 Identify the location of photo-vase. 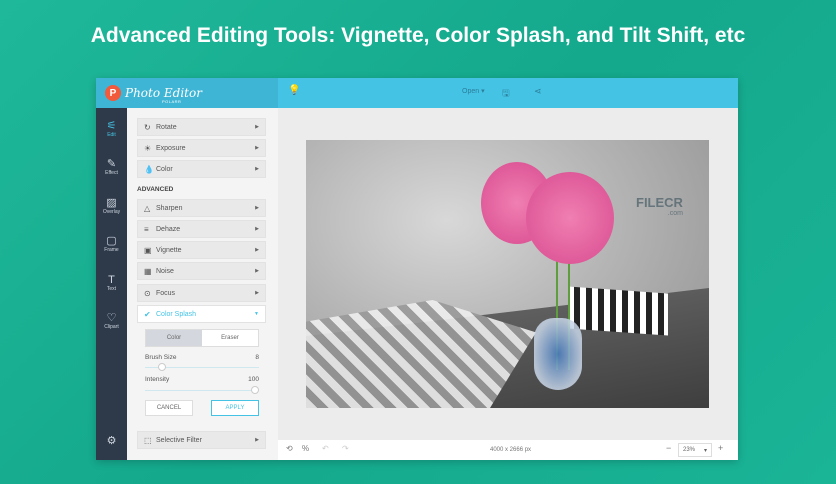
(558, 354).